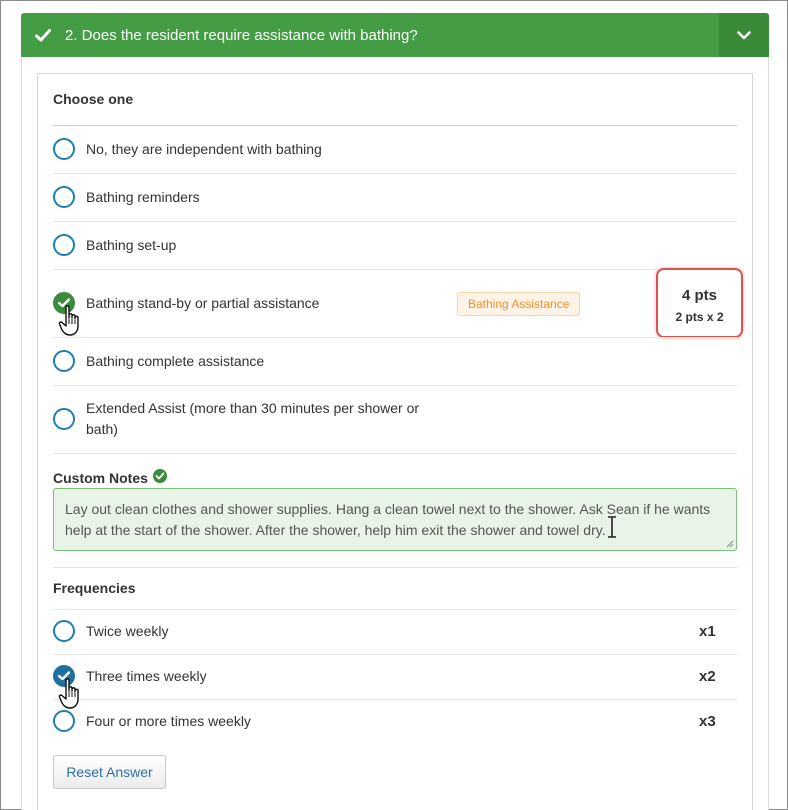 The width and height of the screenshot is (788, 810). I want to click on text-cursor-icon, so click(612, 527).